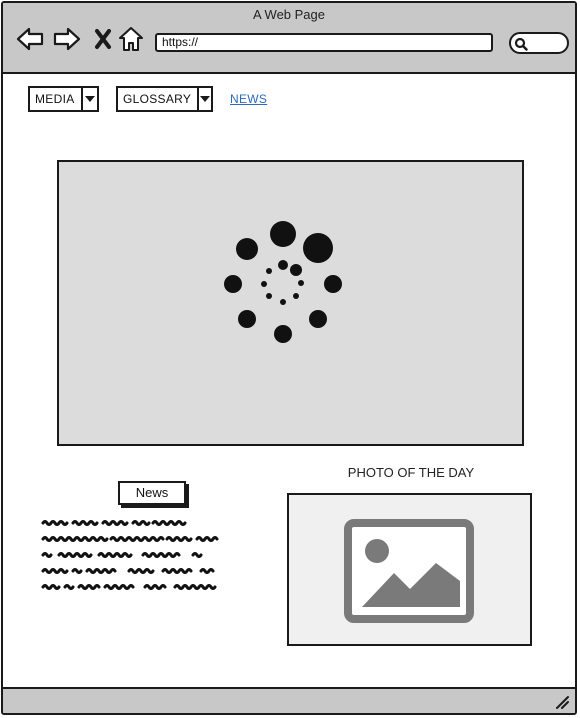  What do you see at coordinates (30, 39) in the screenshot?
I see `back-arrow-icon` at bounding box center [30, 39].